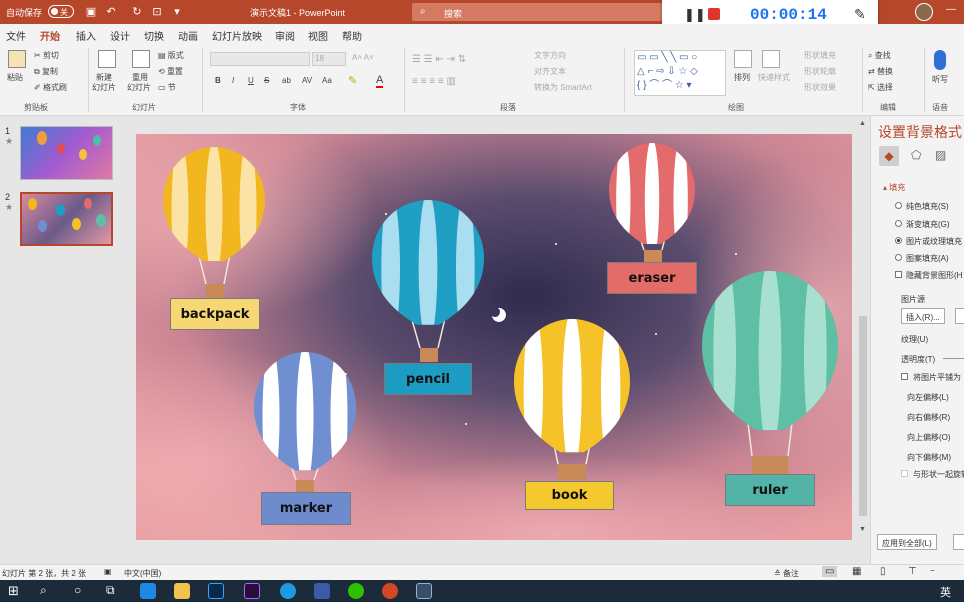 The image size is (964, 602). I want to click on find-button: ⌕ 查找, so click(879, 55).